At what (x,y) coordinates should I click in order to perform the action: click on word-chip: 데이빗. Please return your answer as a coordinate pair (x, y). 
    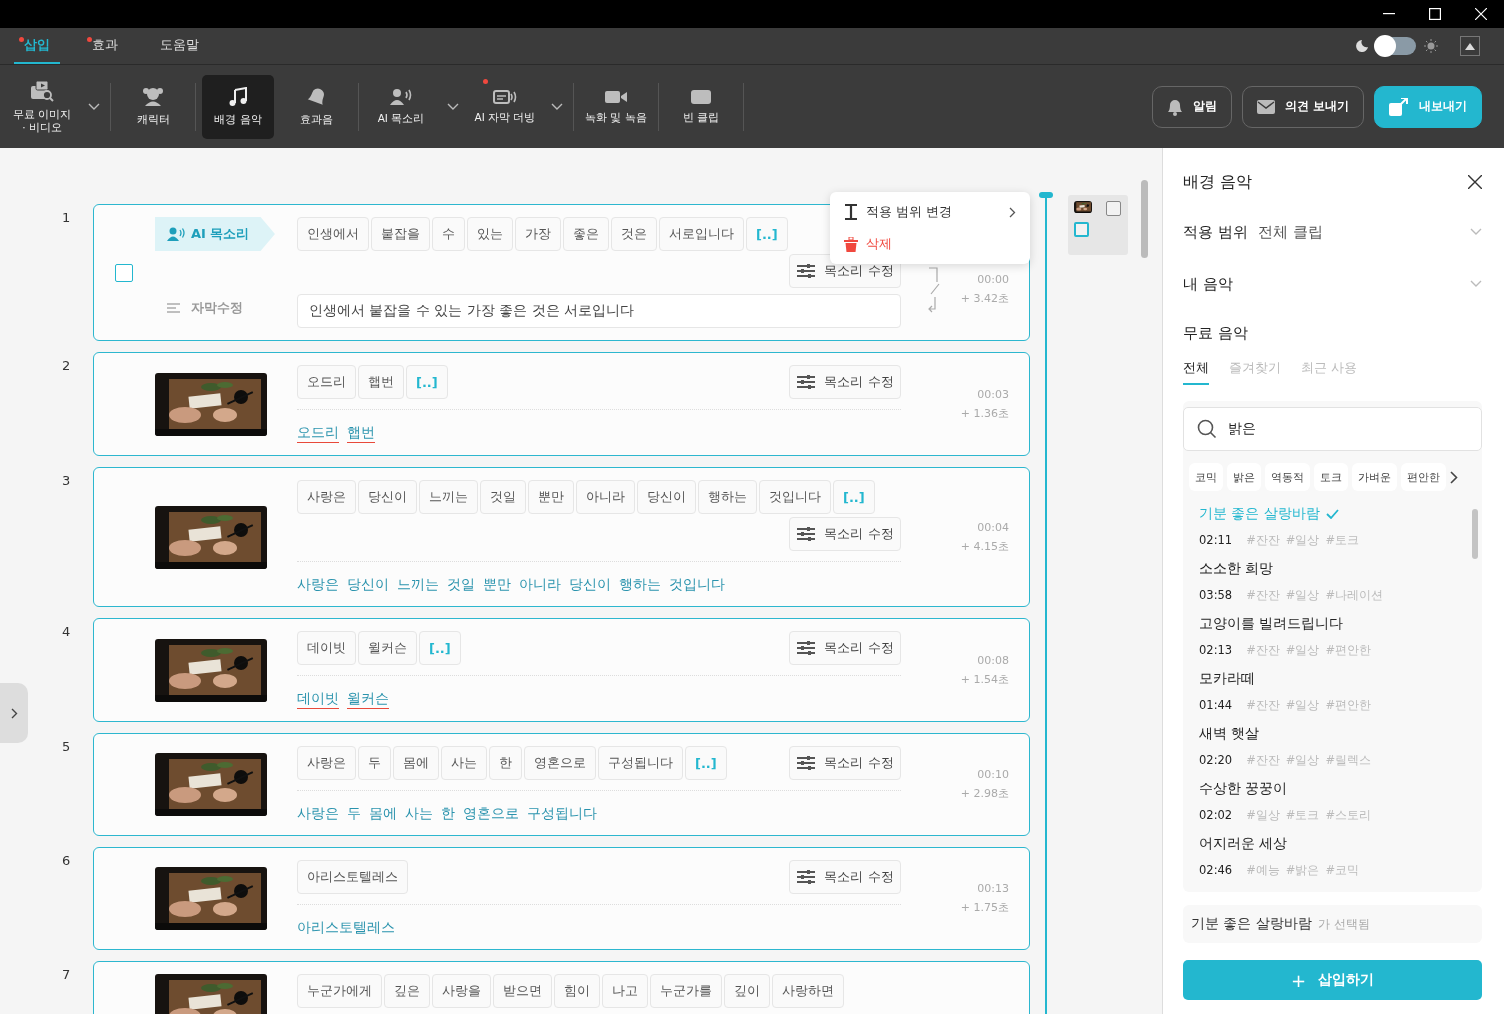
    Looking at the image, I should click on (326, 648).